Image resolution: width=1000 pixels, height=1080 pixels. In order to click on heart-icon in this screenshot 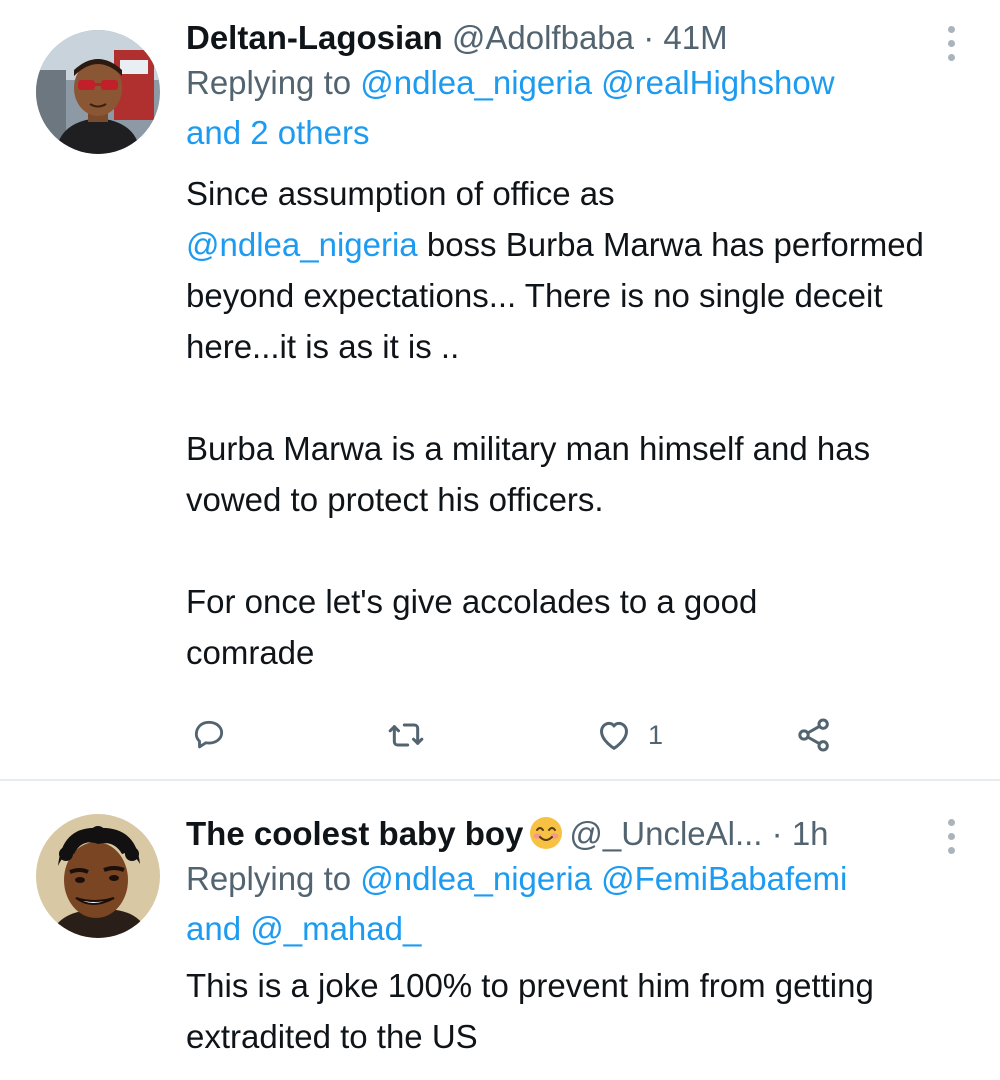, I will do `click(614, 735)`.